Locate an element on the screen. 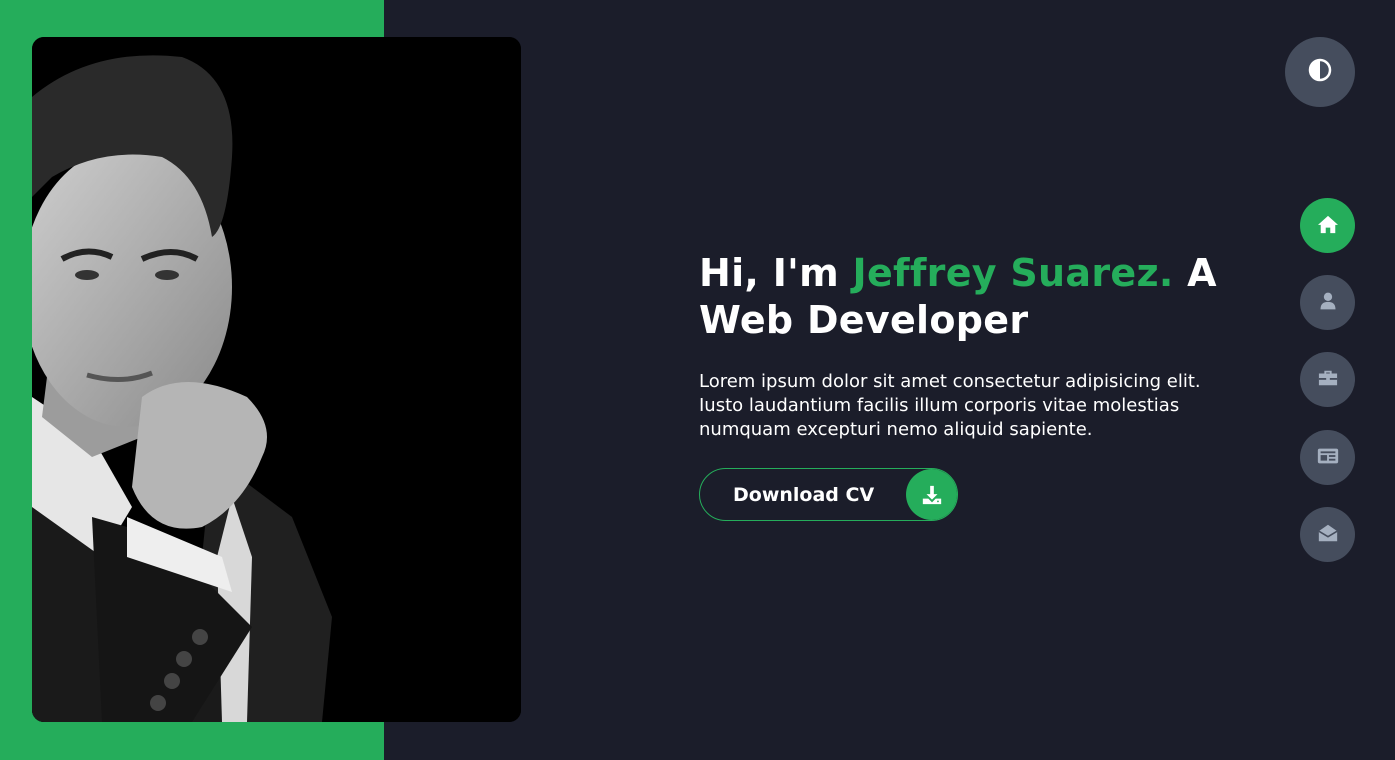  contrast-icon is located at coordinates (1320, 72).